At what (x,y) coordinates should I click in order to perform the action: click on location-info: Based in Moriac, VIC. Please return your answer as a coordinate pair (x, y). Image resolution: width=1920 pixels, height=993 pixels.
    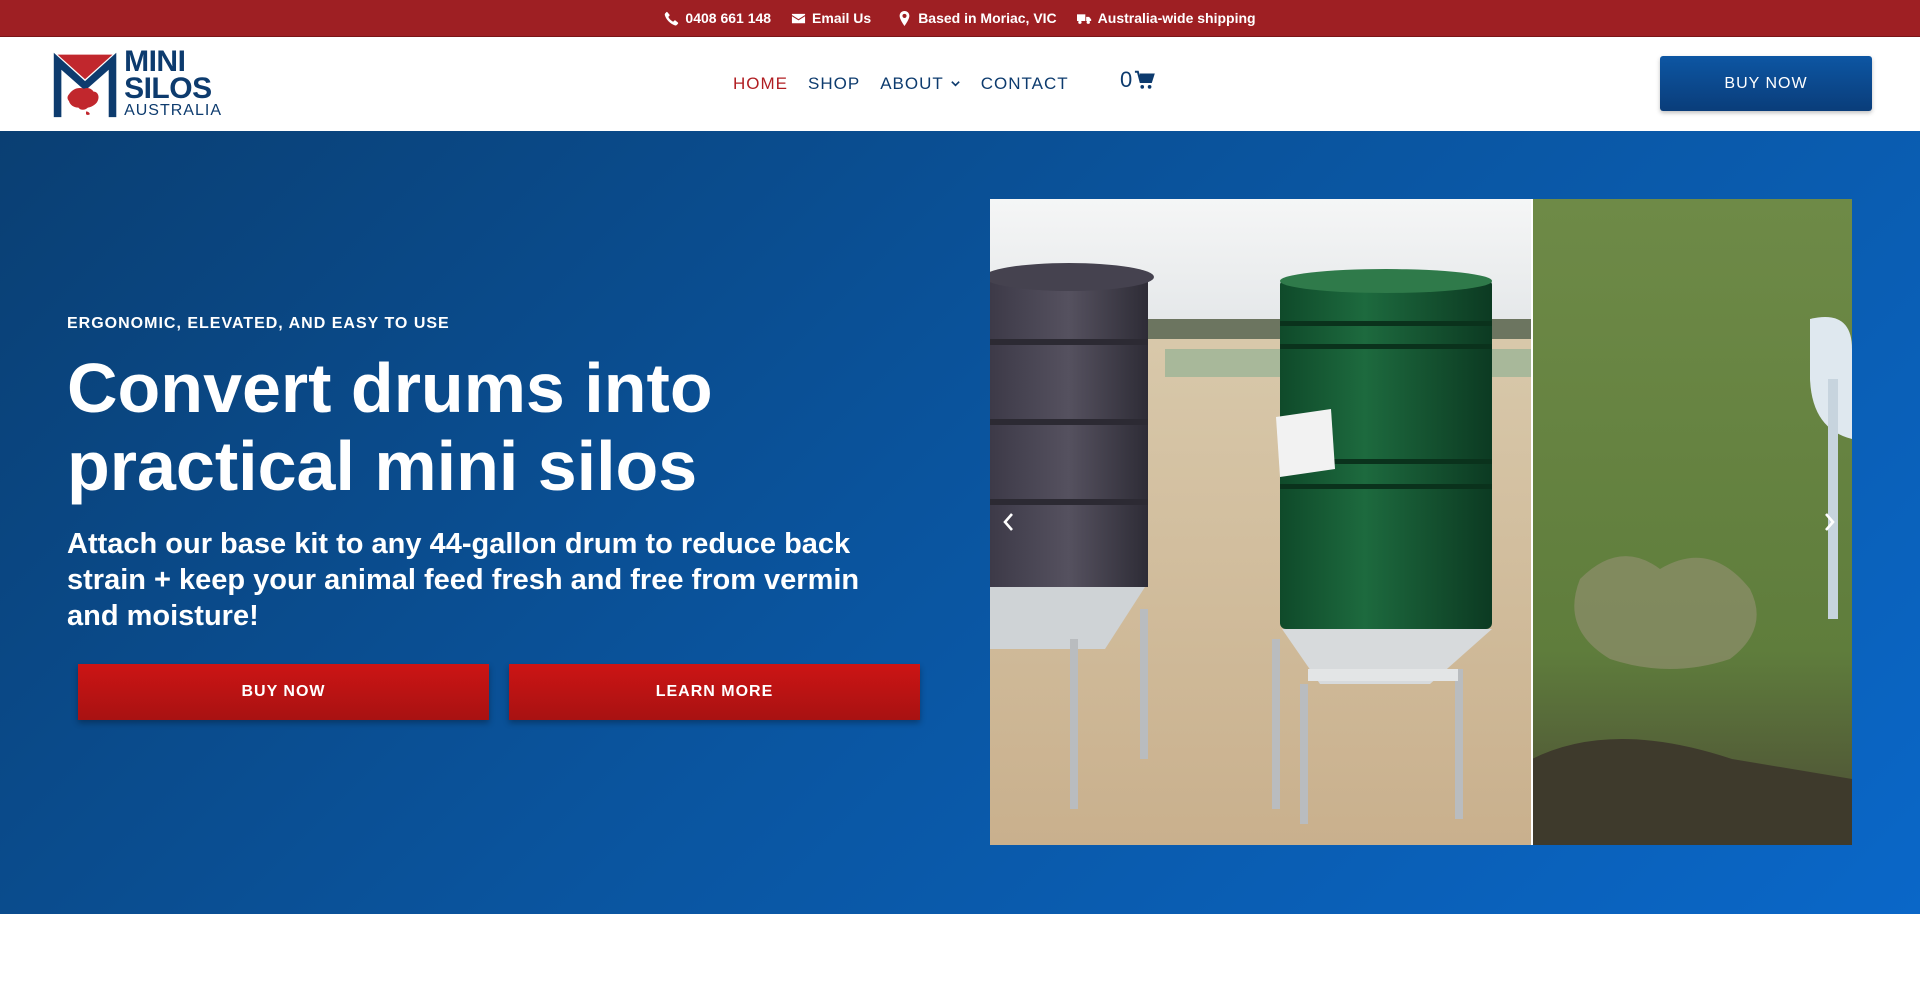
    Looking at the image, I should click on (976, 18).